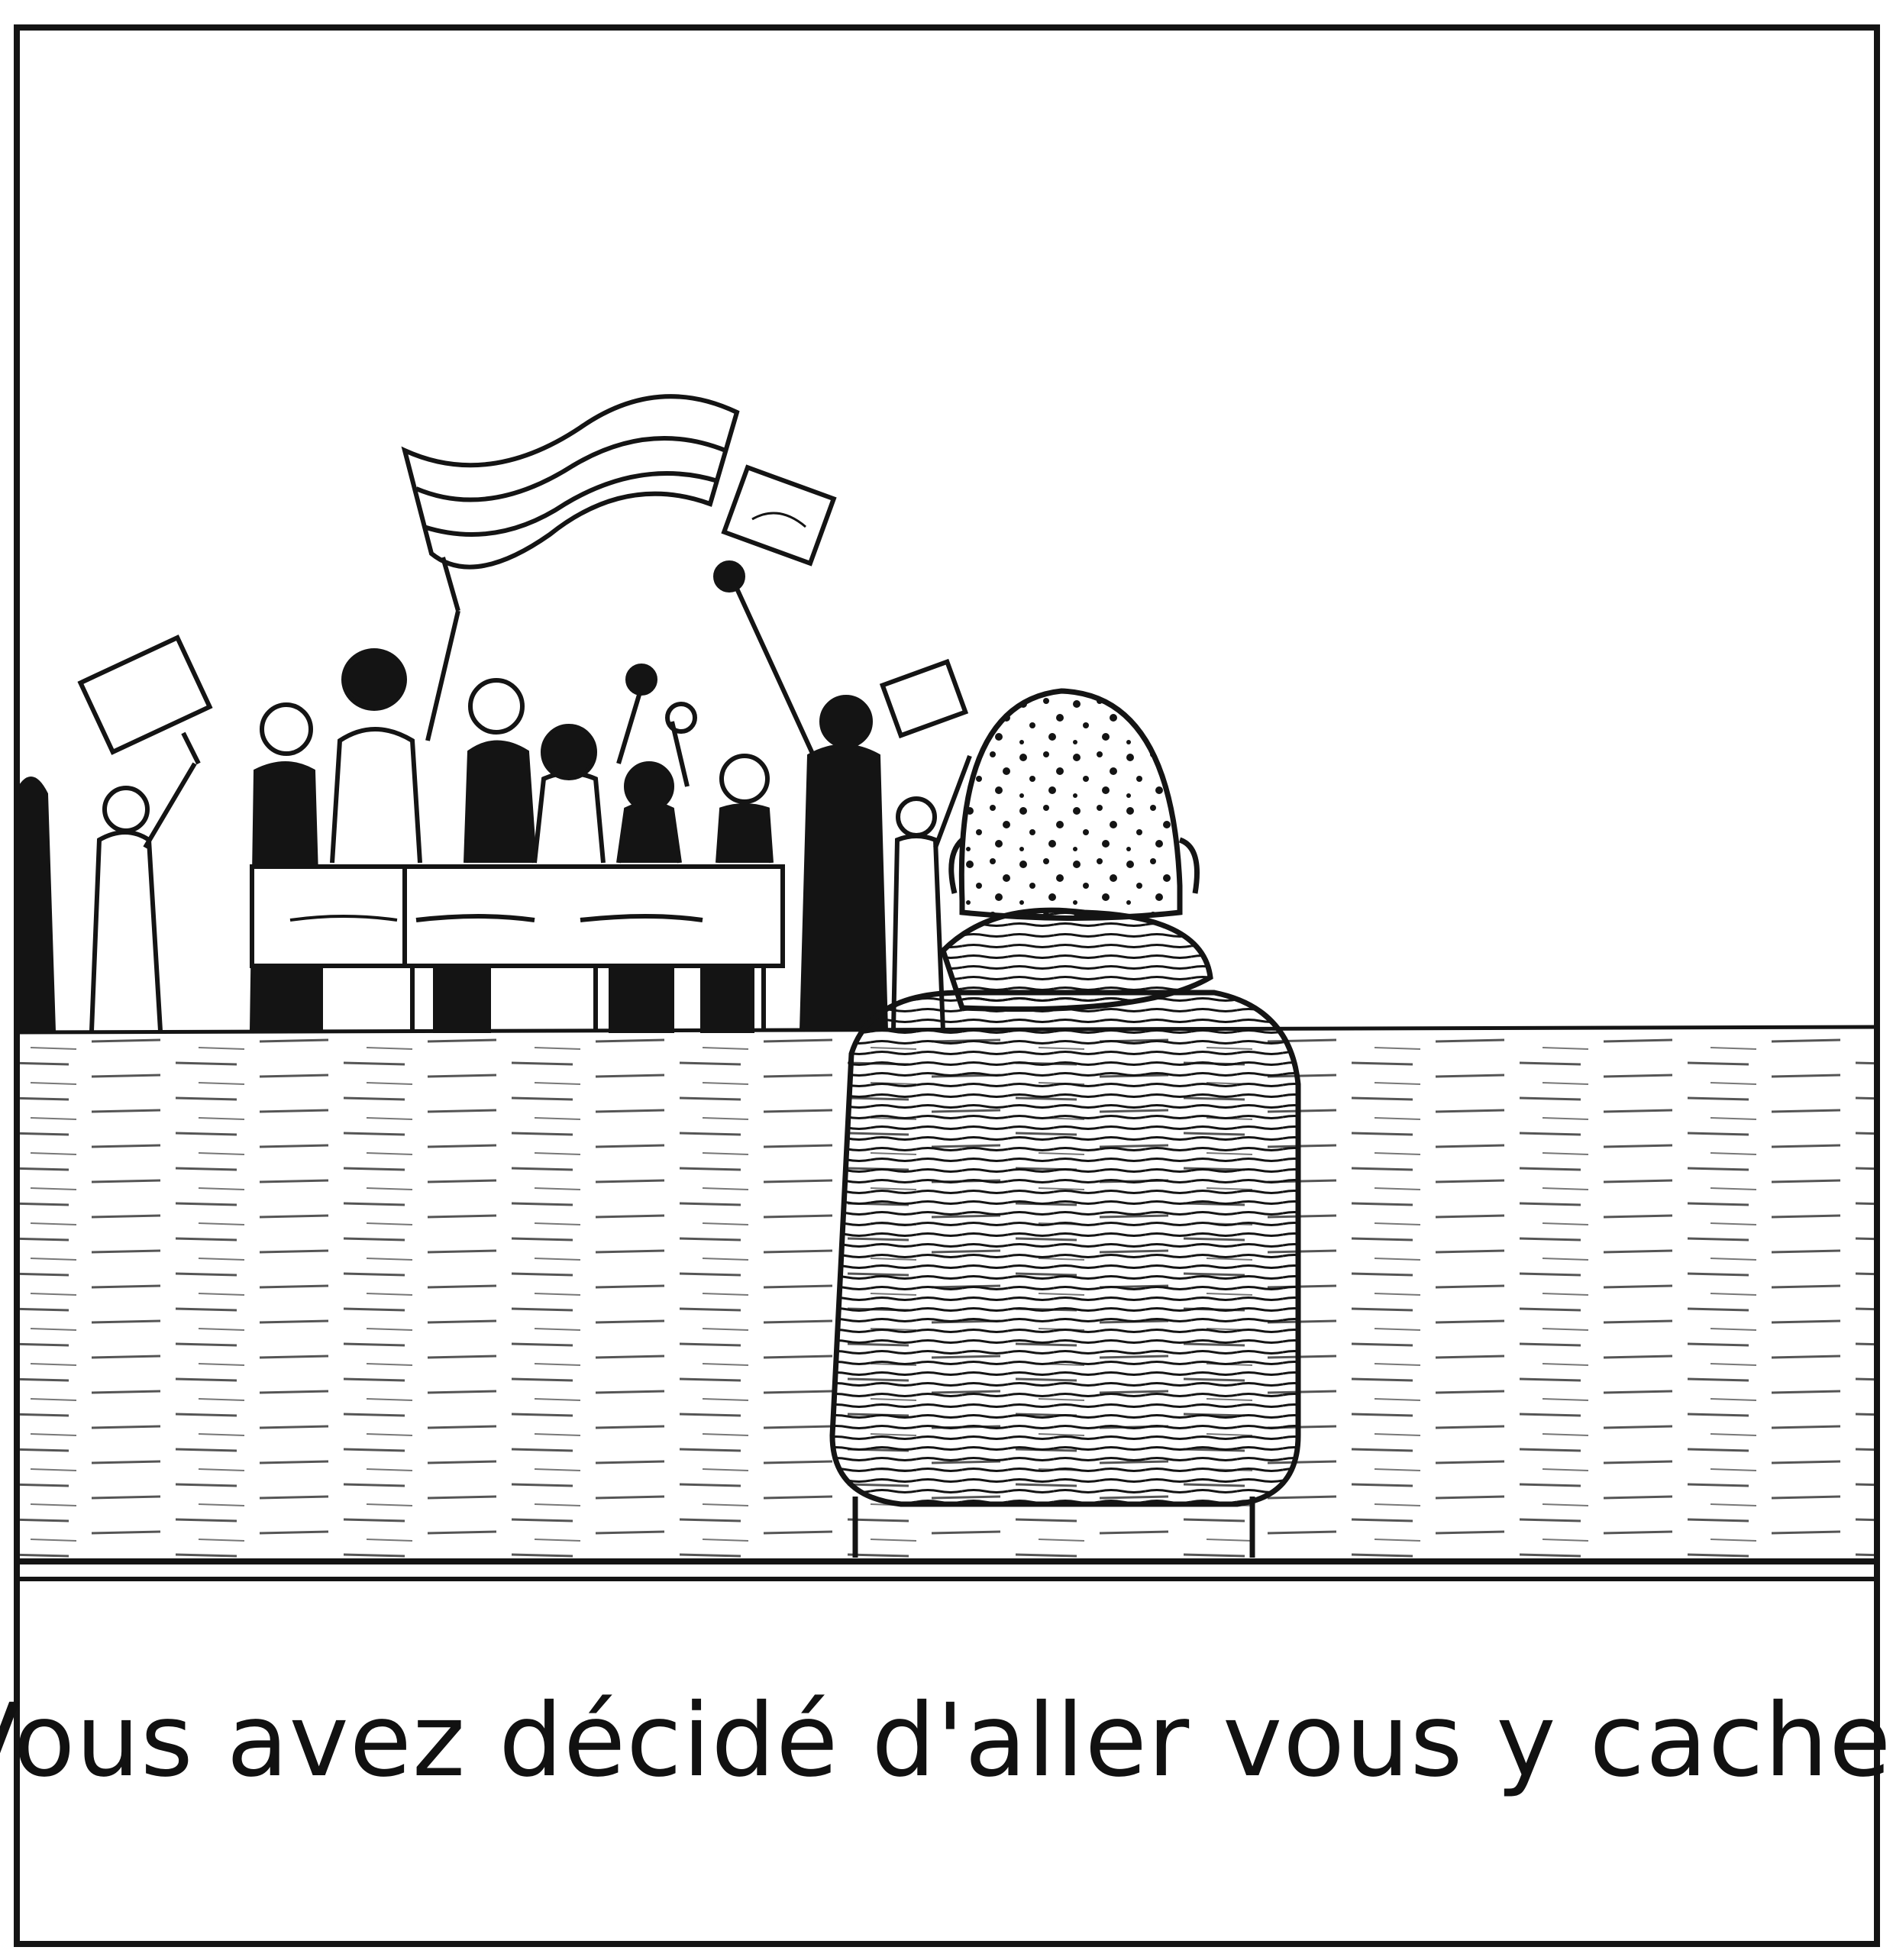  I want to click on person-head, so click(1070, 804).